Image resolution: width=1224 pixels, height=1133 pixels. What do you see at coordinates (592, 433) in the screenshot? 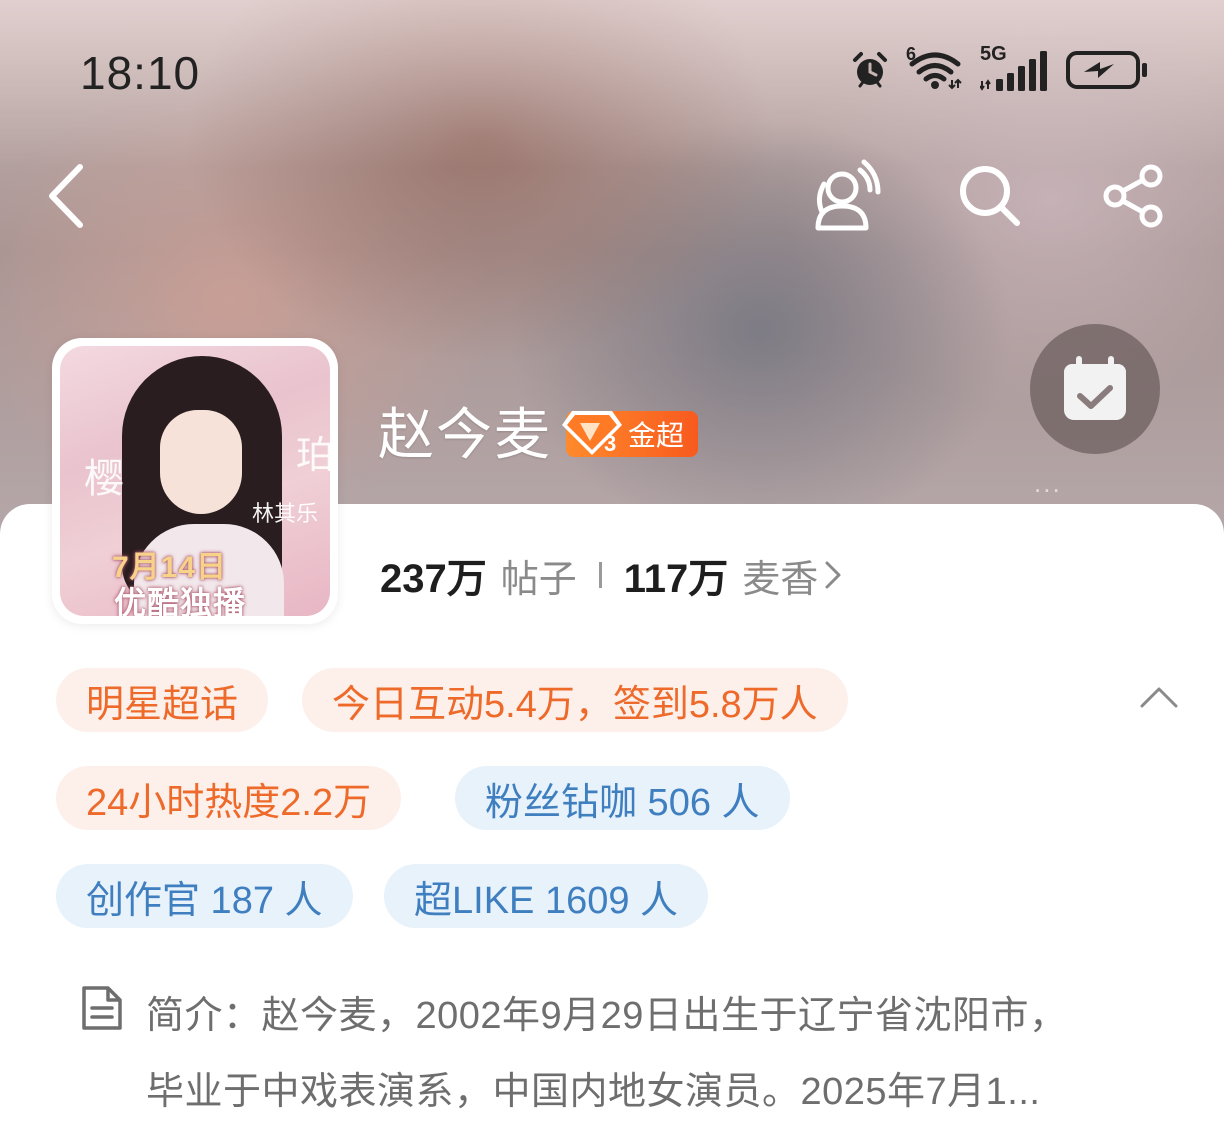
I see `diamond-icon: 3` at bounding box center [592, 433].